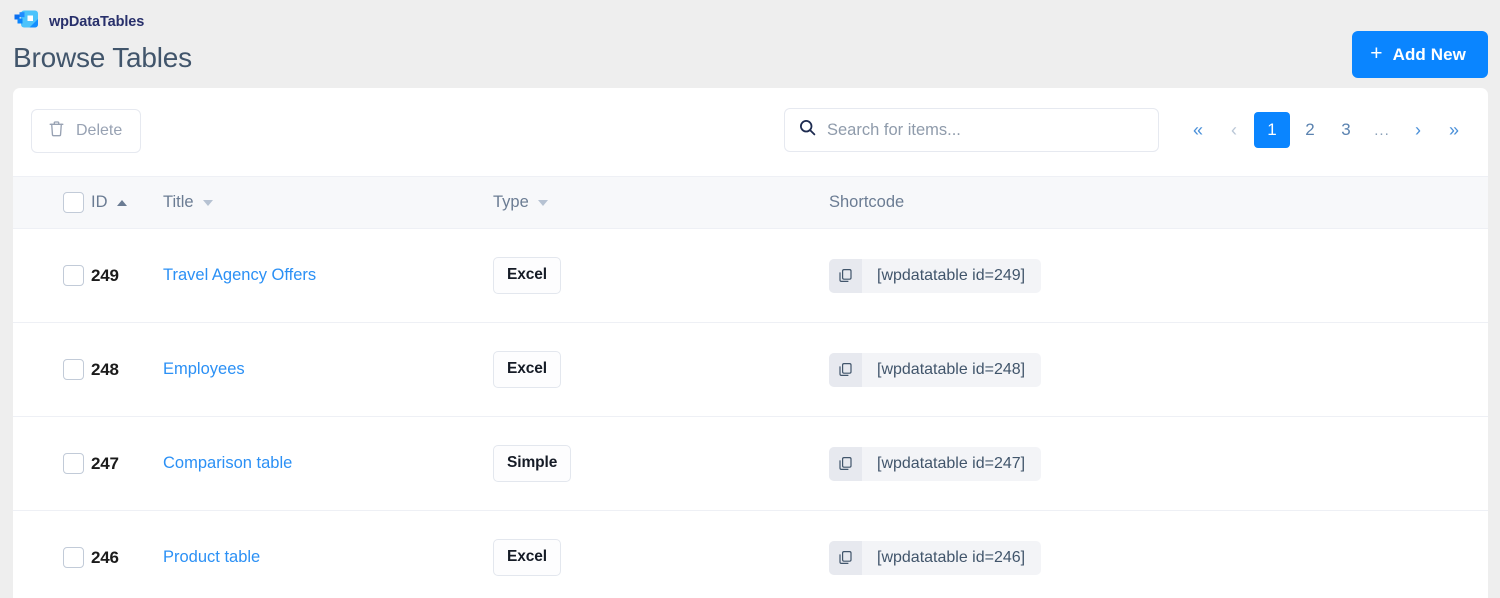 The image size is (1500, 598). Describe the element at coordinates (750, 132) in the screenshot. I see `table-toolbar: Delete « ‹ 1 2 3 ... › »` at that location.